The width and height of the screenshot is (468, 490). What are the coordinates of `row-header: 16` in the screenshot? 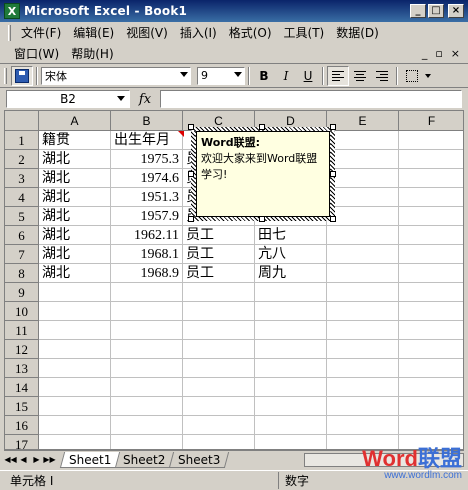 It's located at (22, 425).